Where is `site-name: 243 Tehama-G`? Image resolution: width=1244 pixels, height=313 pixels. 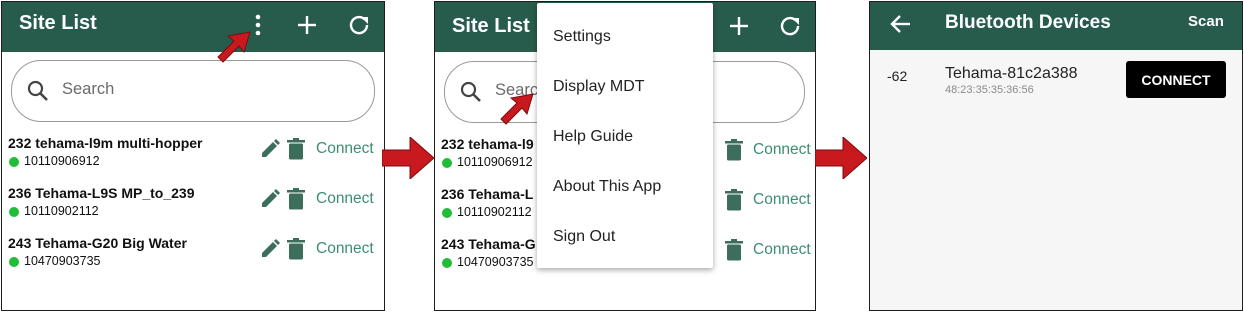
site-name: 243 Tehama-G is located at coordinates (488, 244).